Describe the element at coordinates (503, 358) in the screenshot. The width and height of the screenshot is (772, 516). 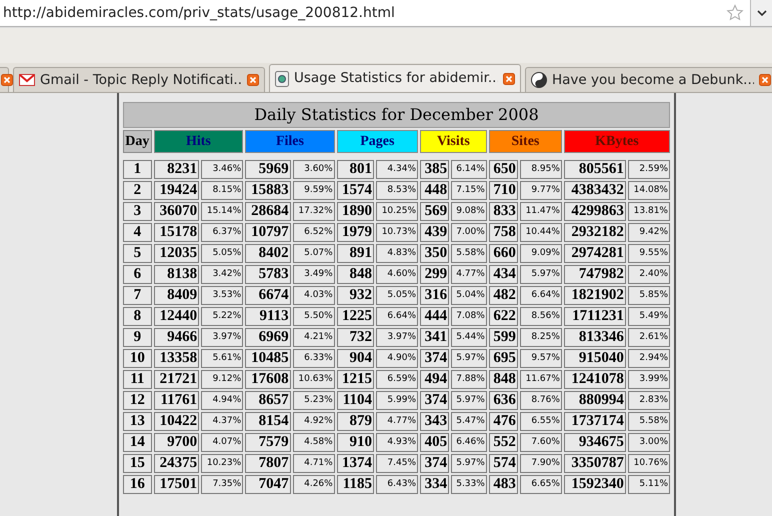
I see `count-cell: 695` at that location.